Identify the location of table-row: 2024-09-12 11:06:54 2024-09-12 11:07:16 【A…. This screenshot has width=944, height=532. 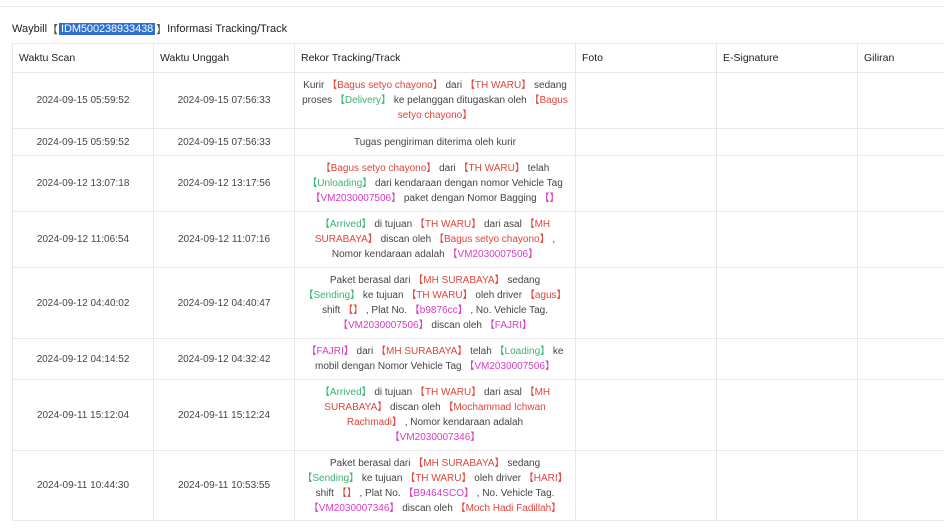
(478, 239).